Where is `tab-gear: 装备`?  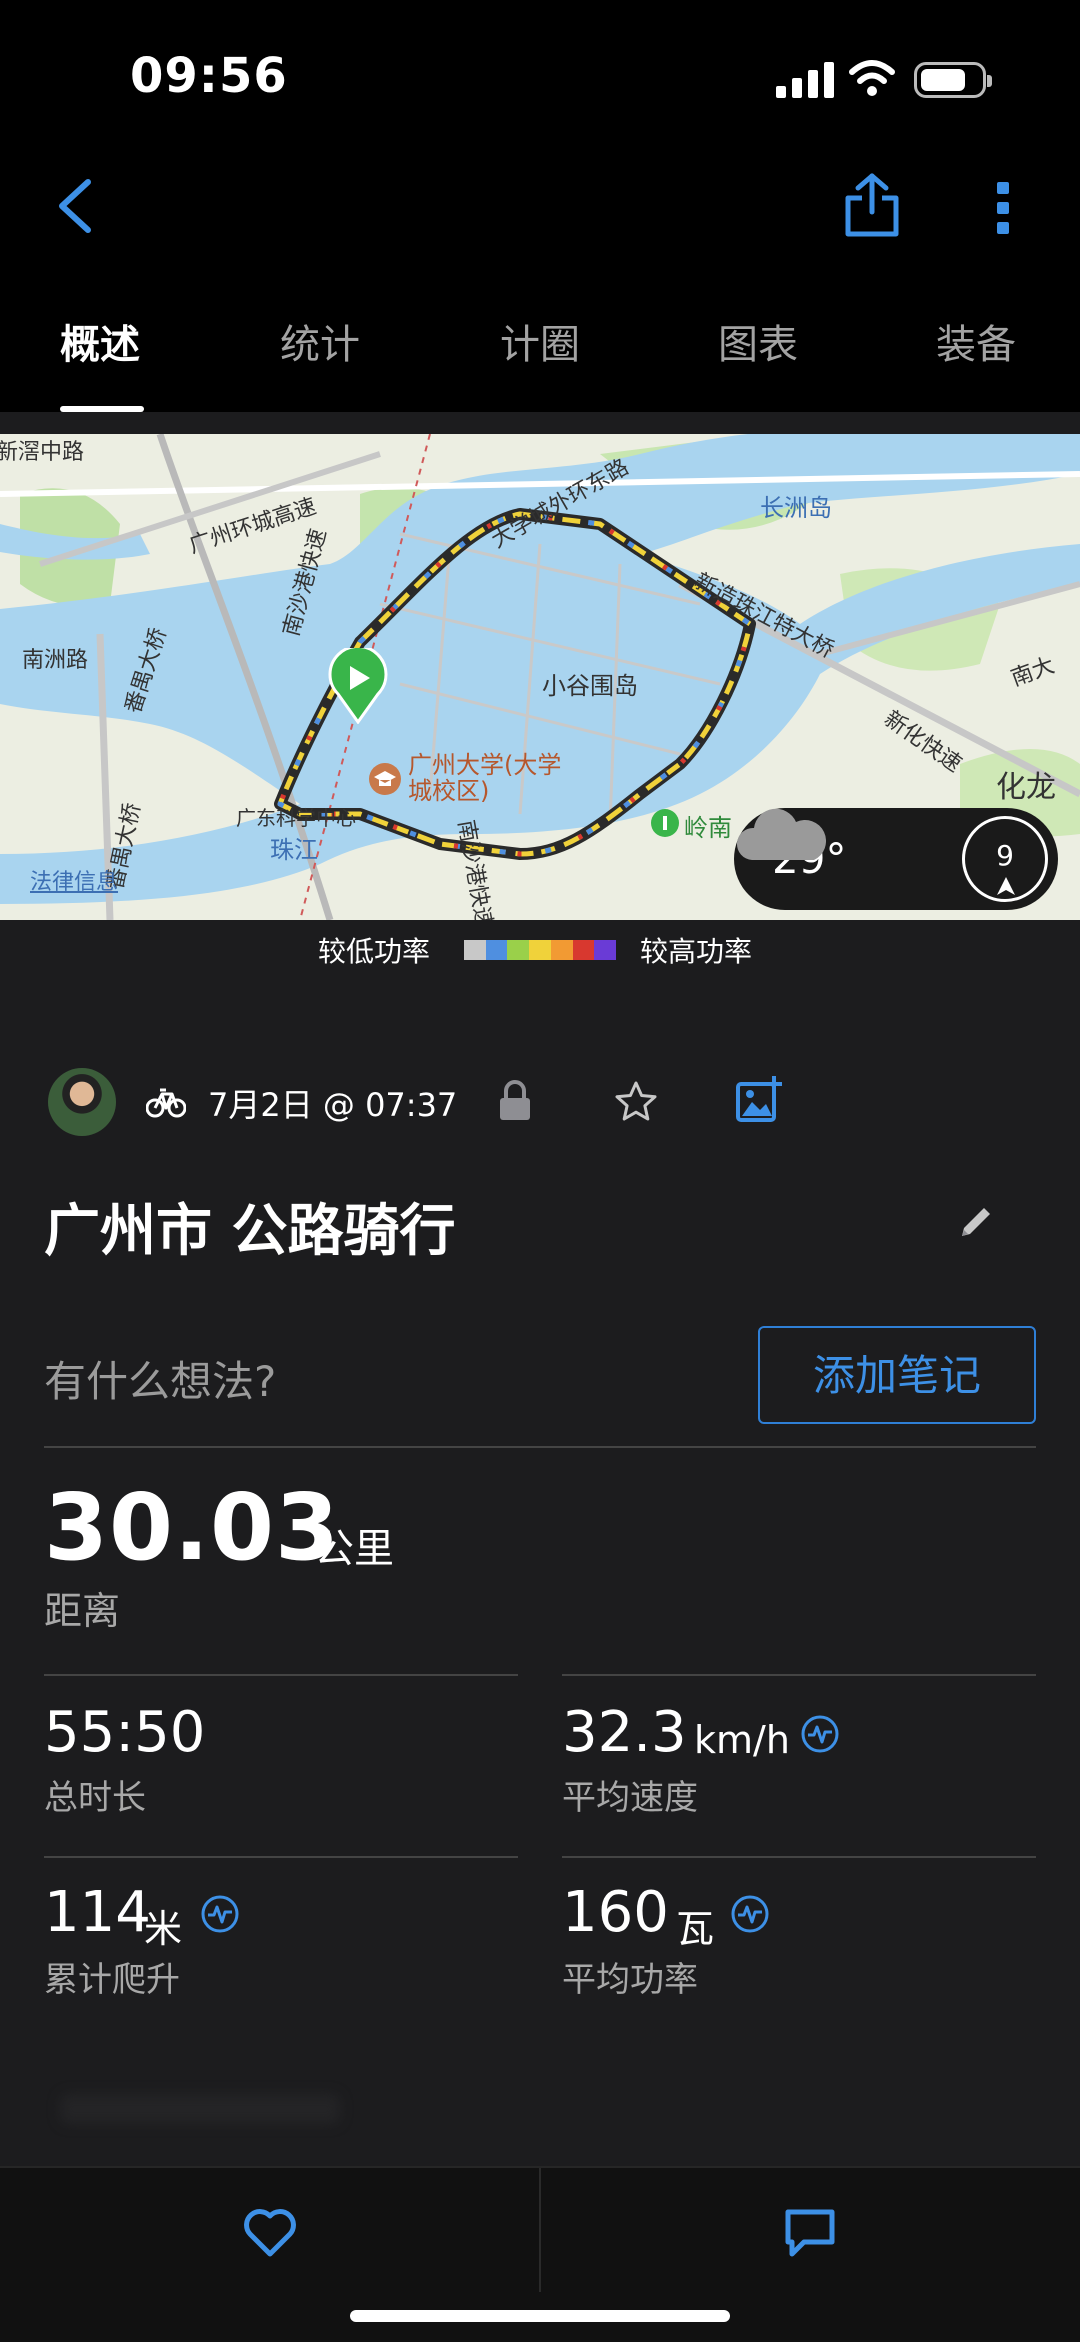
tab-gear: 装备 is located at coordinates (976, 341).